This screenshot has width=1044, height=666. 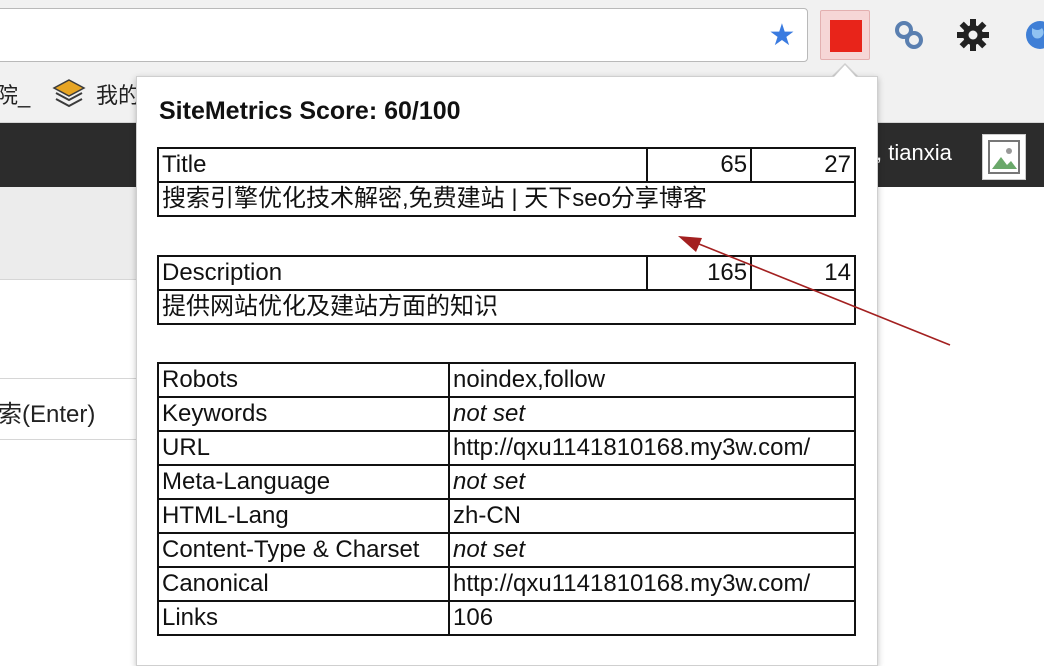 I want to click on annotation-arrow-line, so click(x=822, y=293).